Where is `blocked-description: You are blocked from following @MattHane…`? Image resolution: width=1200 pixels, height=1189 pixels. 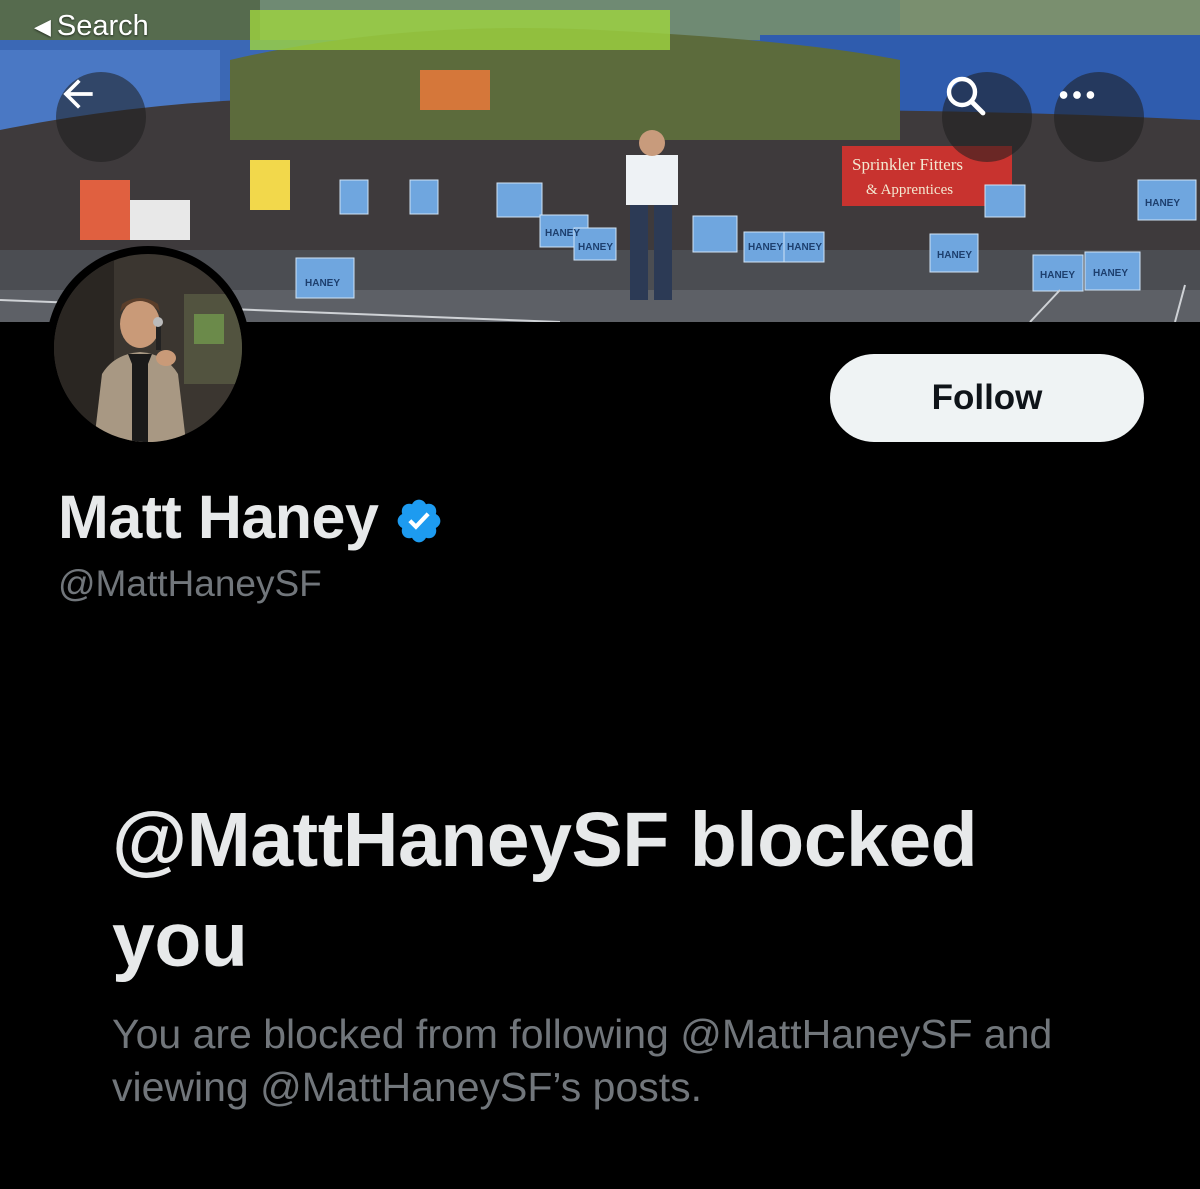
blocked-description: You are blocked from following @MattHane… is located at coordinates (582, 1060).